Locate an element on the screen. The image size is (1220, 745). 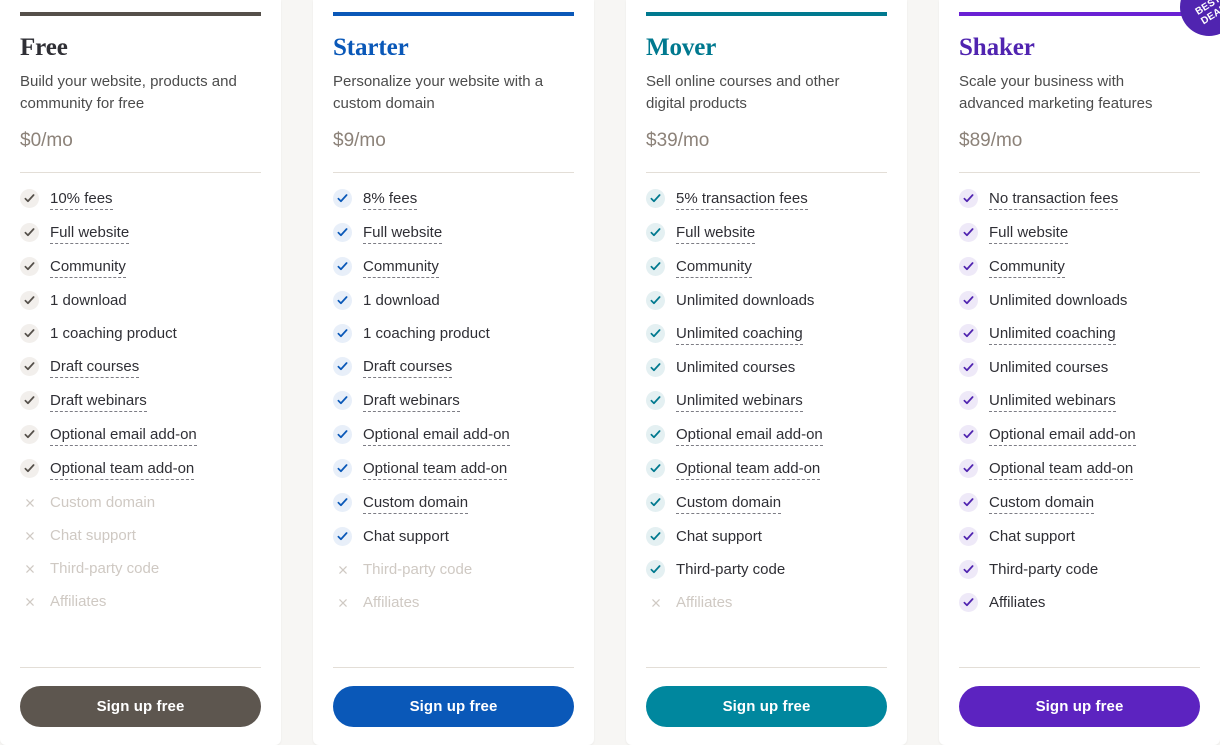
feature-label: 1 download is located at coordinates (401, 301).